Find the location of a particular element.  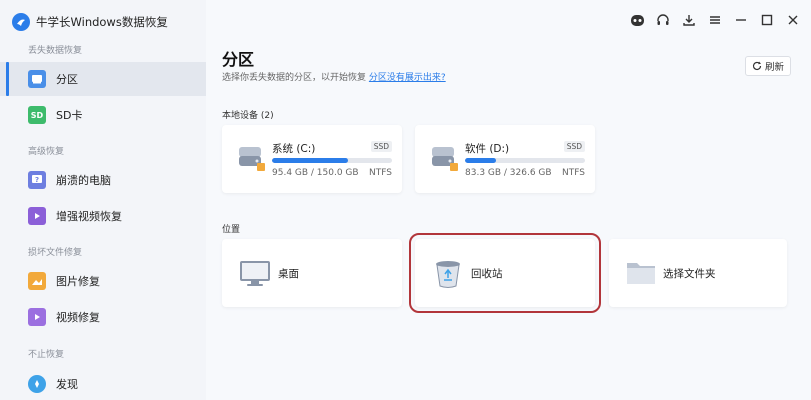

location-label-text: 回收站 is located at coordinates (487, 273).